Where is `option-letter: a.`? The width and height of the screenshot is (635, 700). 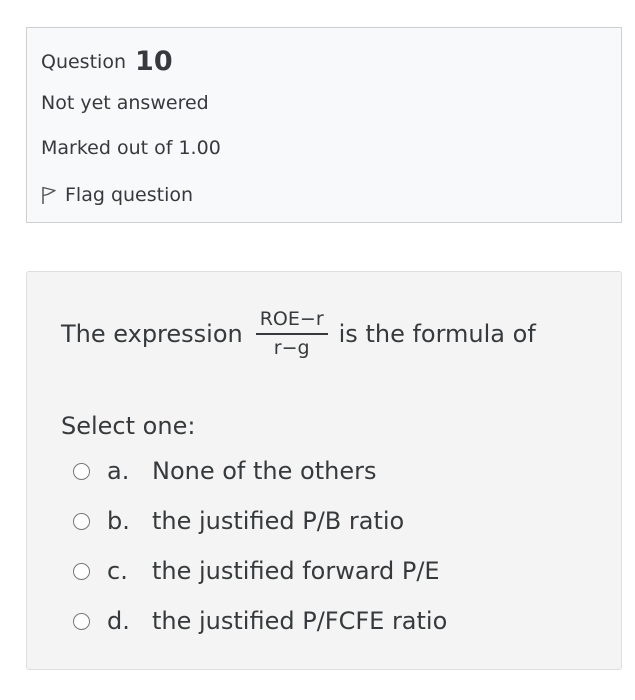 option-letter: a. is located at coordinates (118, 471).